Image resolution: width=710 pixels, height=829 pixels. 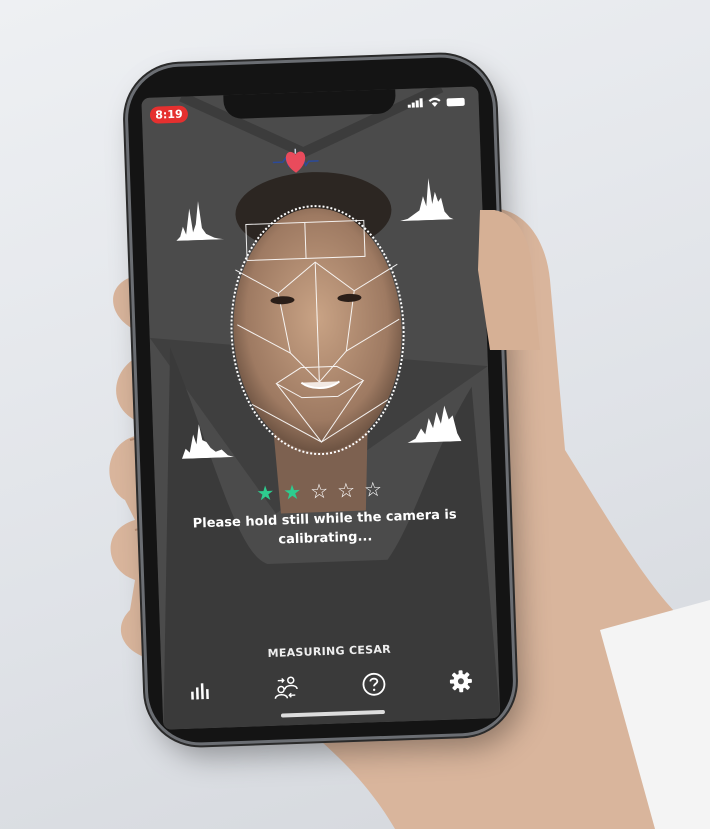 I want to click on status-icons, so click(x=436, y=102).